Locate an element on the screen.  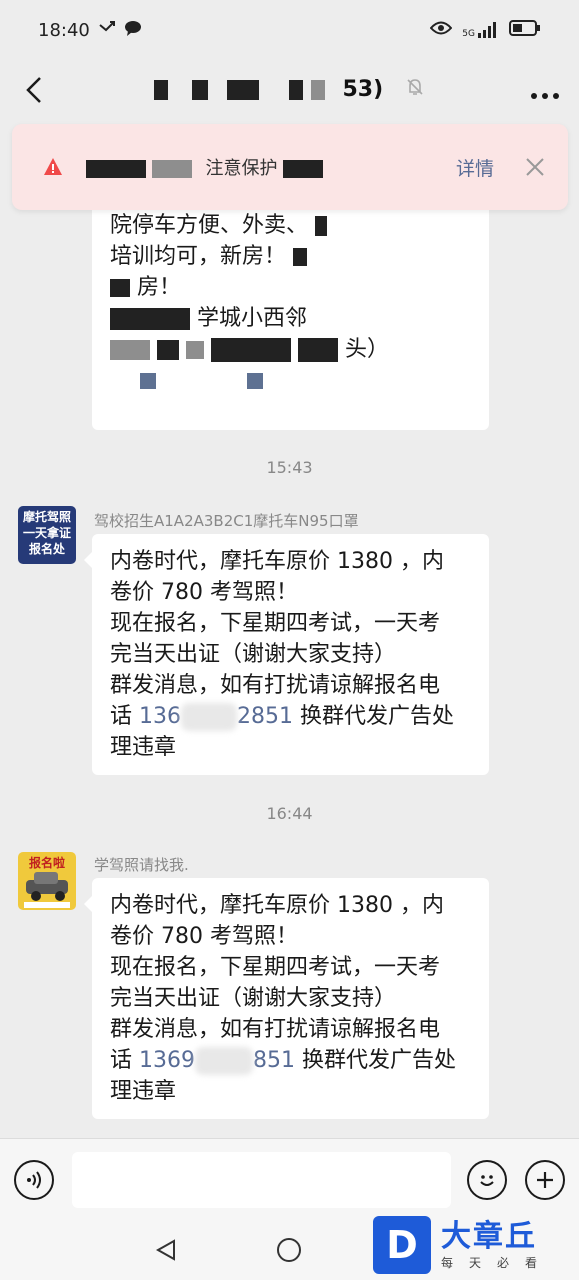
emoji-icon is located at coordinates (487, 1180).